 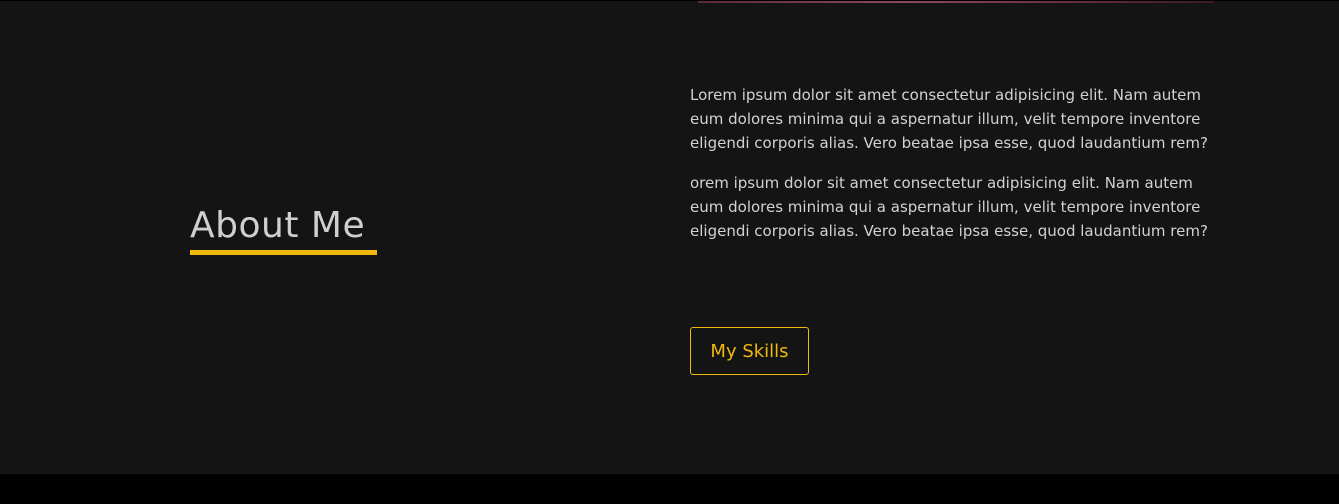 I want to click on about-heading: About Me, so click(x=278, y=225).